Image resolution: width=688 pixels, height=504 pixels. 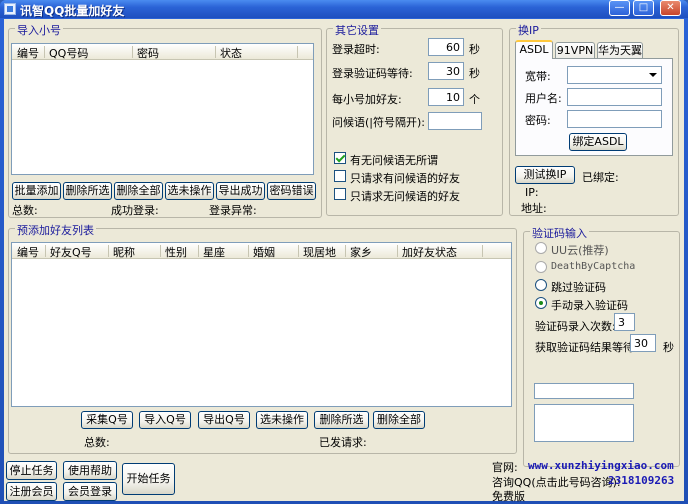 What do you see at coordinates (614, 119) in the screenshot?
I see `password-input` at bounding box center [614, 119].